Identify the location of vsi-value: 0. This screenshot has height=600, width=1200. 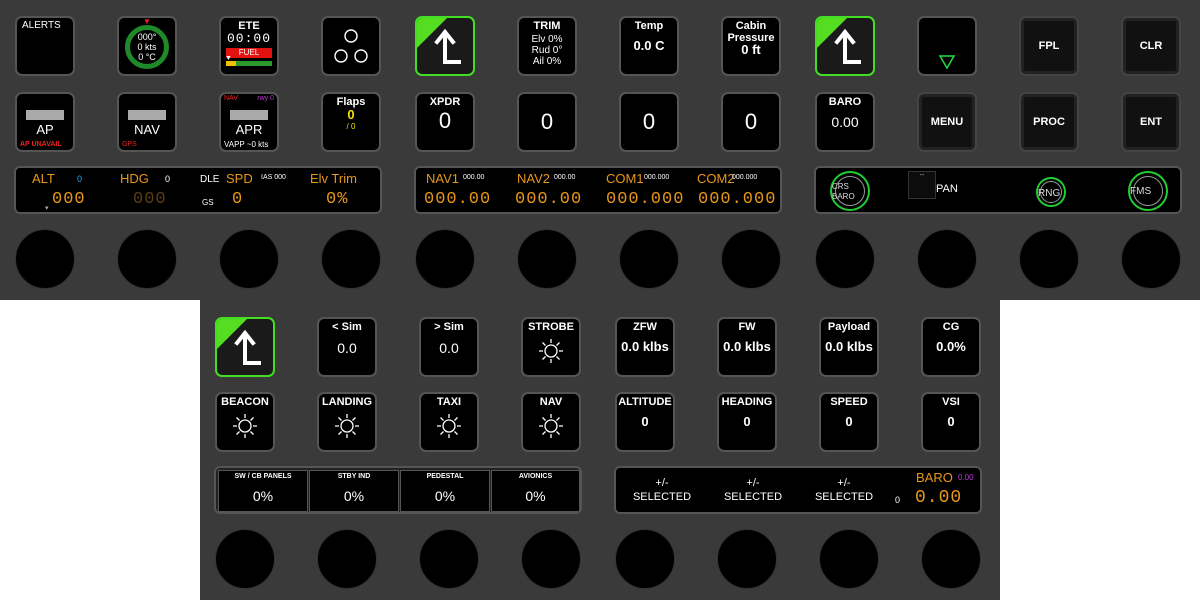
(951, 421).